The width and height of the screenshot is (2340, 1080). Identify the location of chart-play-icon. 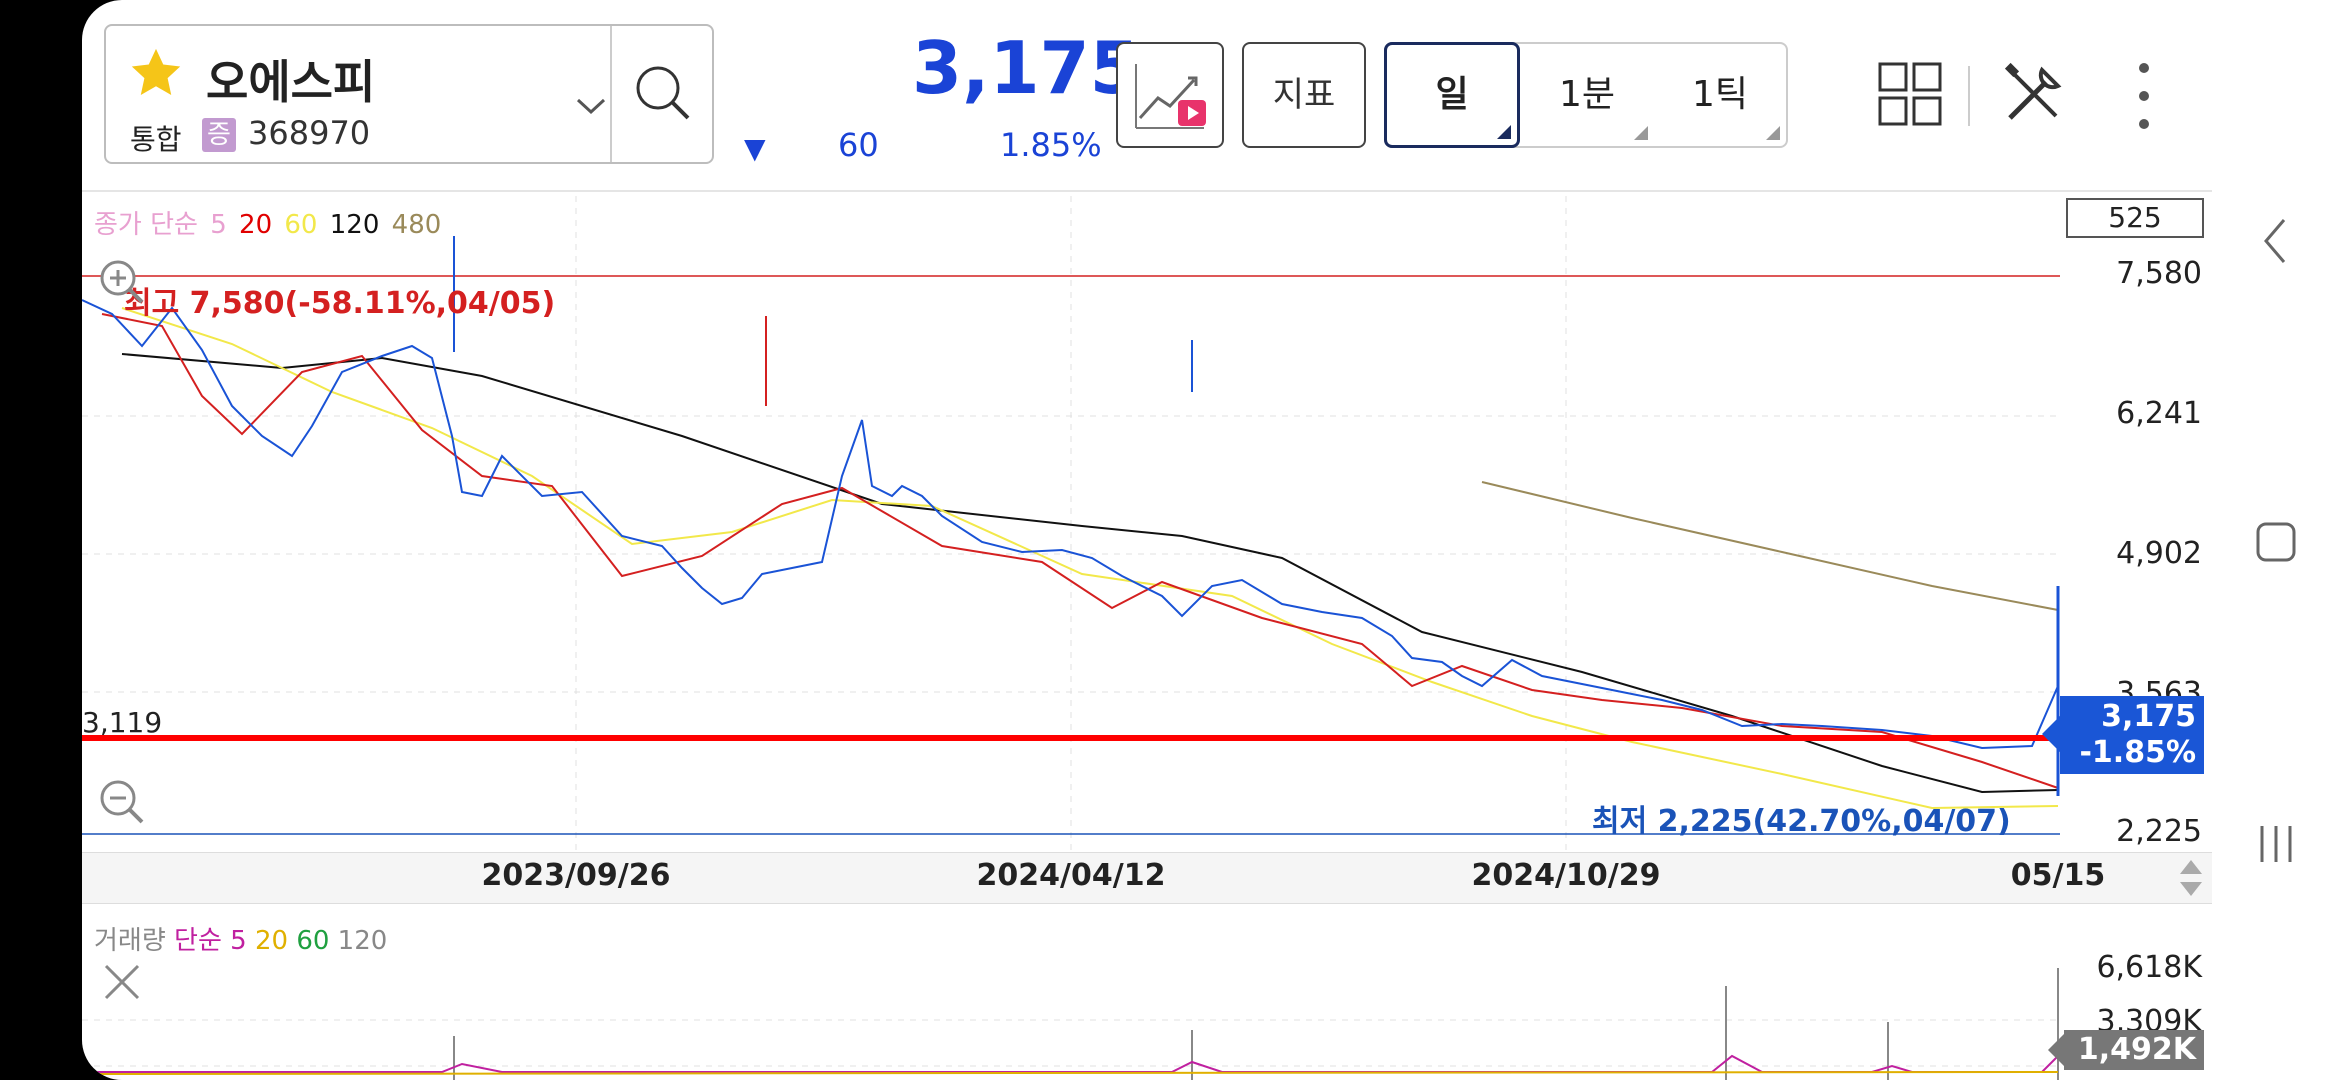
(1170, 96).